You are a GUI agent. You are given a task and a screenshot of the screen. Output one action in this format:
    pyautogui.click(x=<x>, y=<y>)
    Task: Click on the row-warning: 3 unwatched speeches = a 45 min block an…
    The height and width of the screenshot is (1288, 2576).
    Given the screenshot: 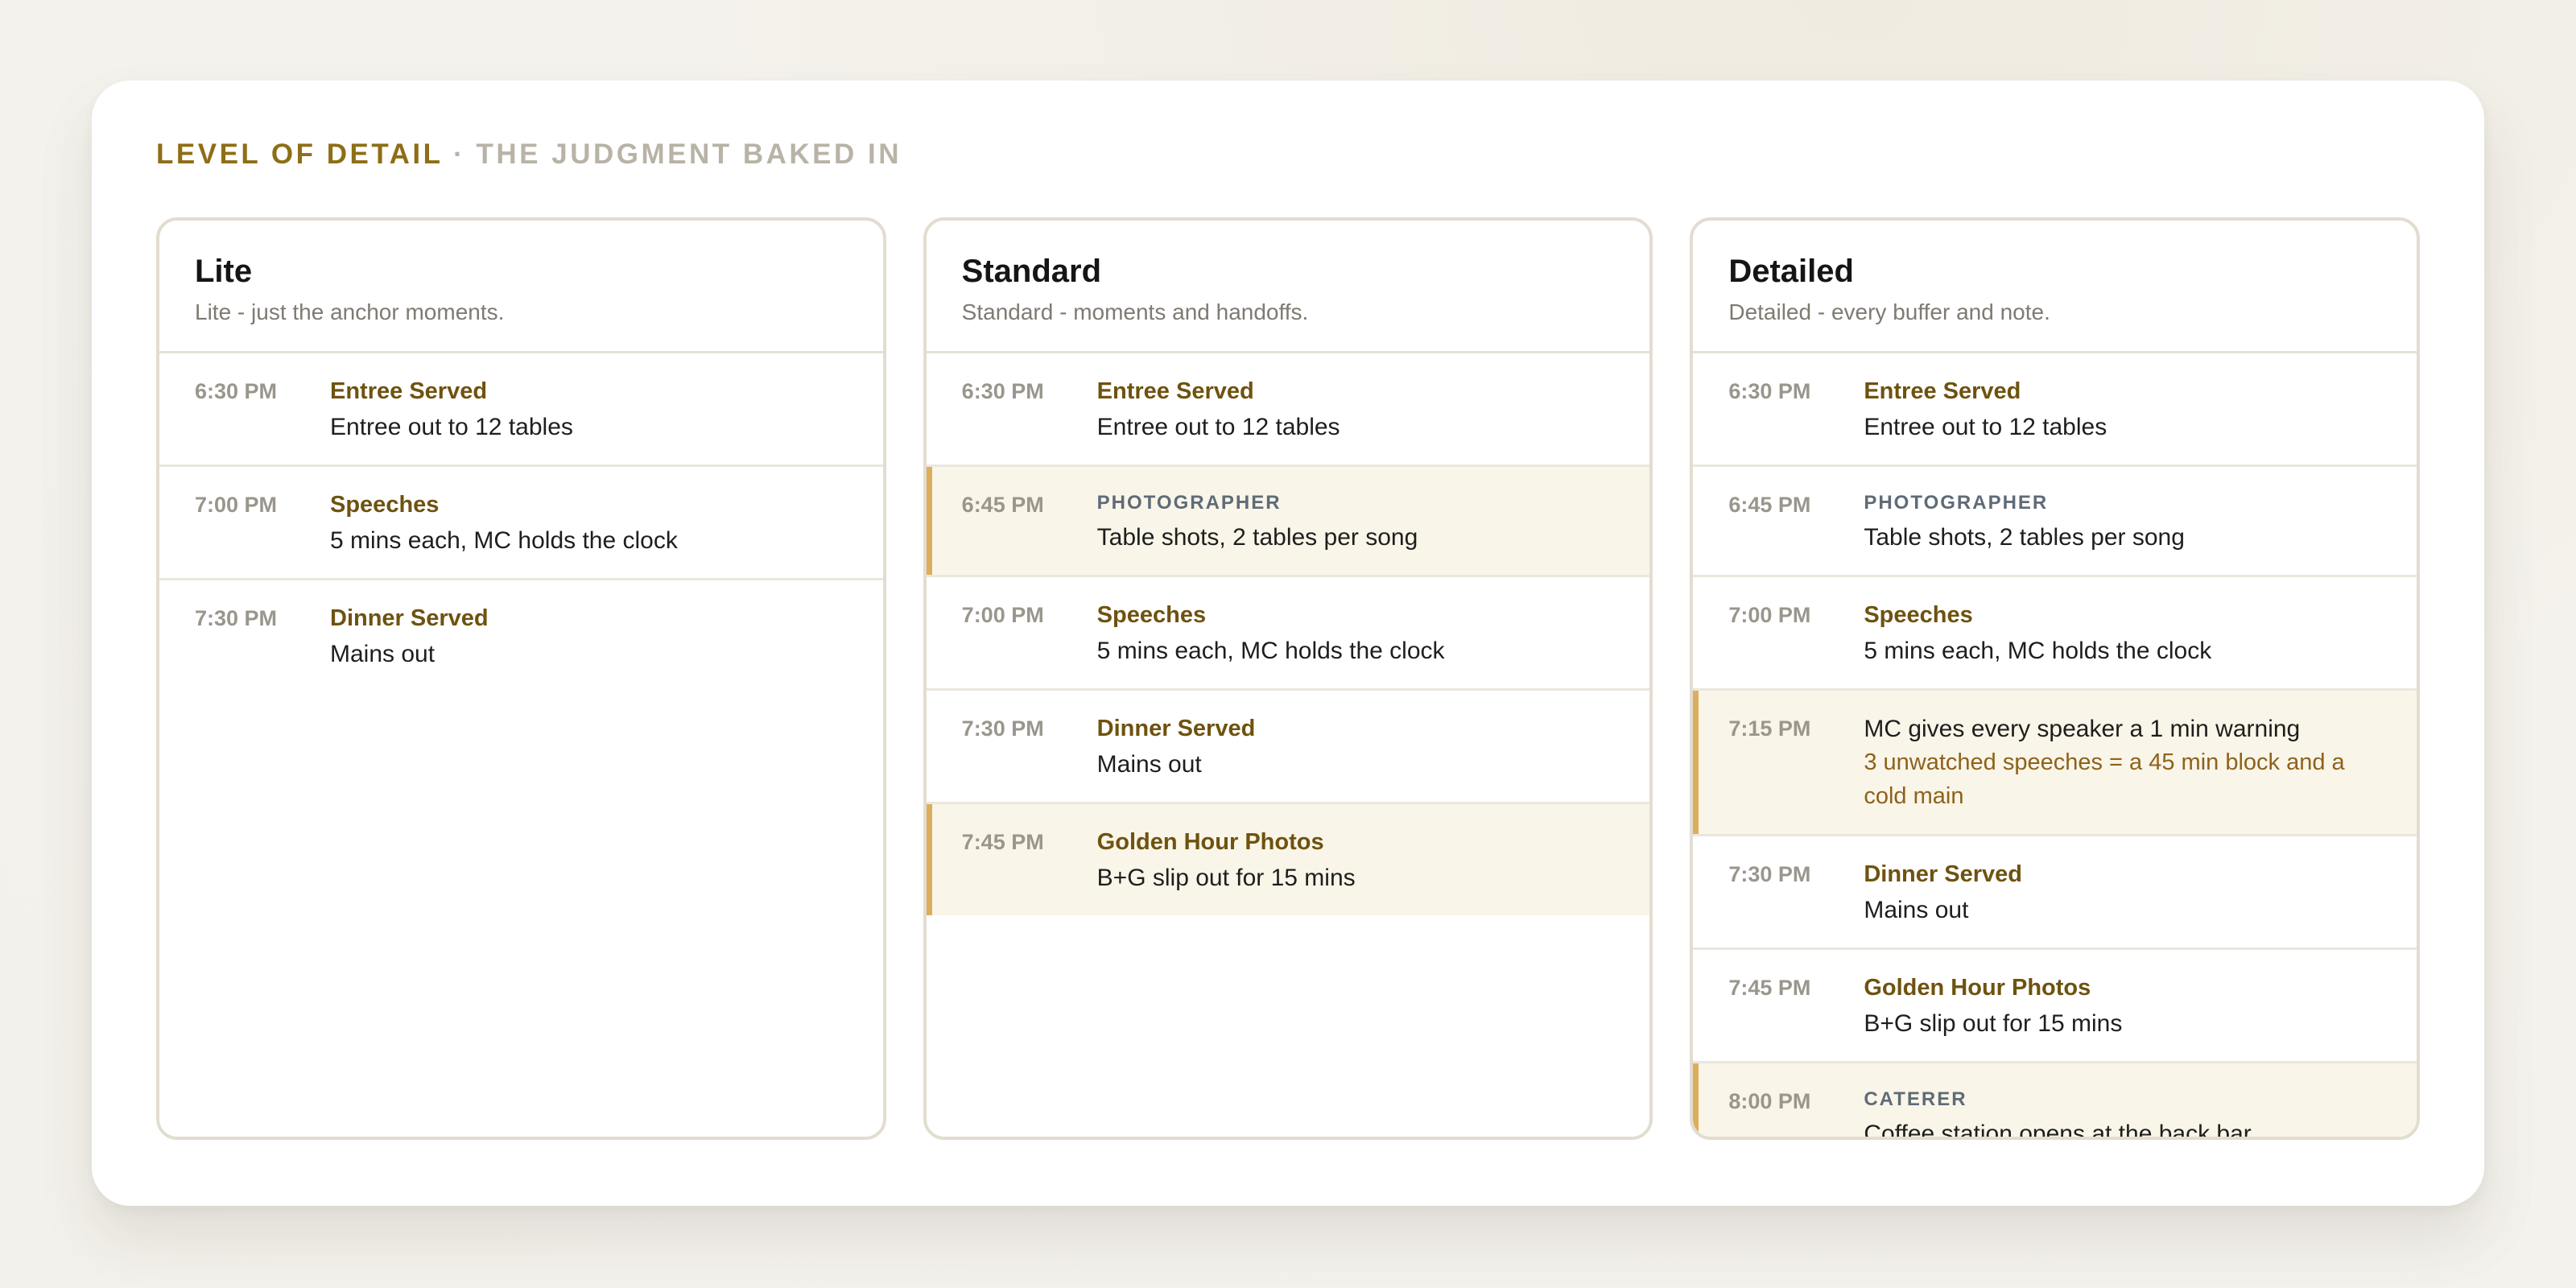 What is the action you would take?
    pyautogui.click(x=2104, y=779)
    